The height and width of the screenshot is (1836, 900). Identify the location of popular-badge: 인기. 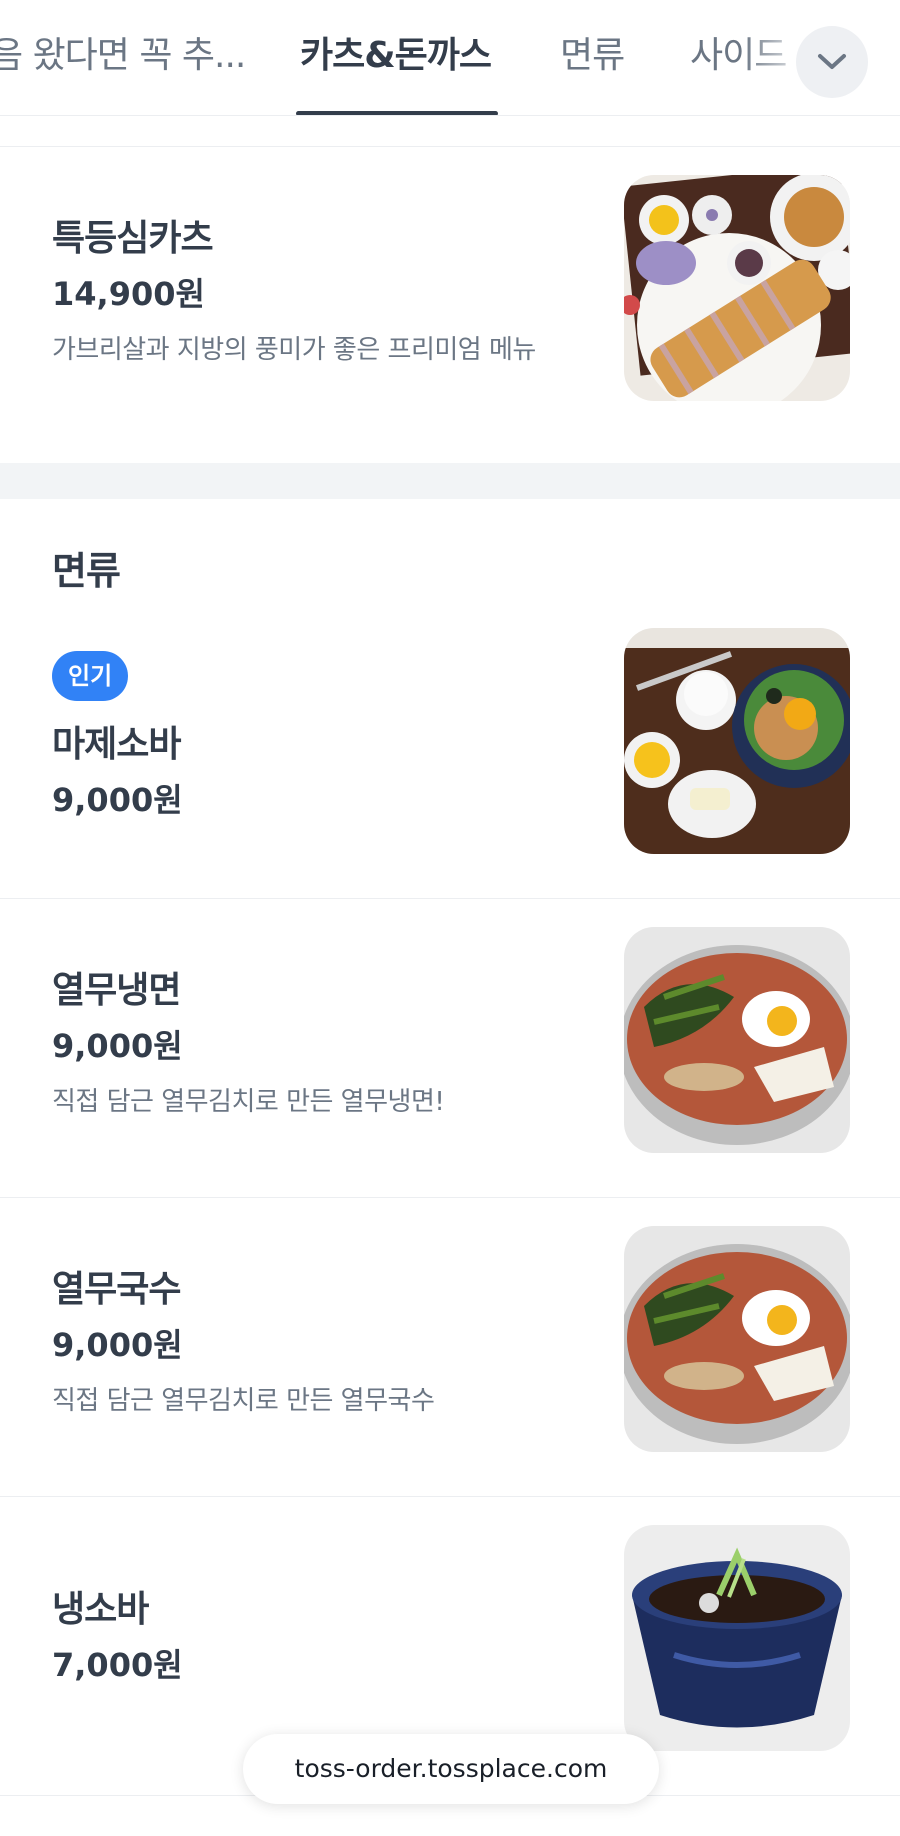
(90, 676).